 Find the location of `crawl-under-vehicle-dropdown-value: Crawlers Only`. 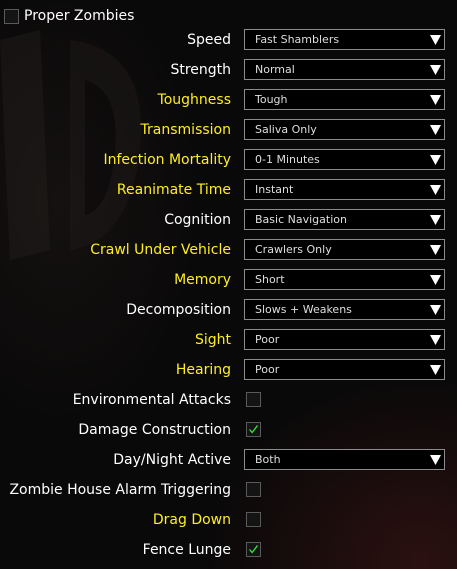

crawl-under-vehicle-dropdown-value: Crawlers Only is located at coordinates (293, 249).